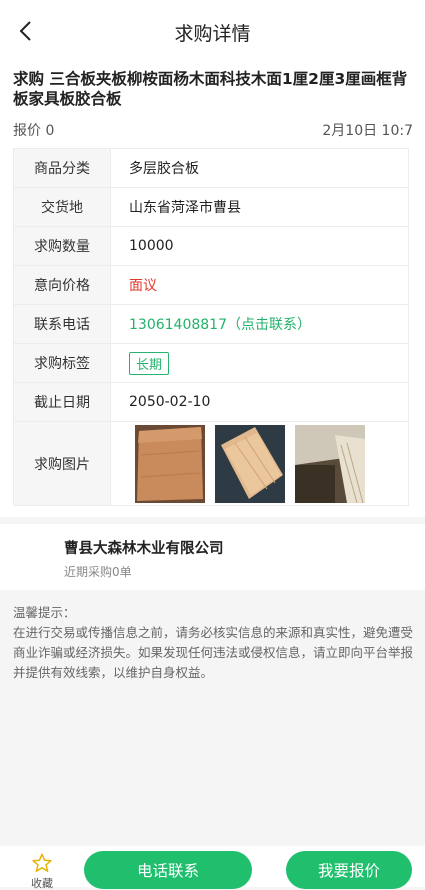 The height and width of the screenshot is (890, 425). I want to click on table-row: 求购标签 长期, so click(211, 363).